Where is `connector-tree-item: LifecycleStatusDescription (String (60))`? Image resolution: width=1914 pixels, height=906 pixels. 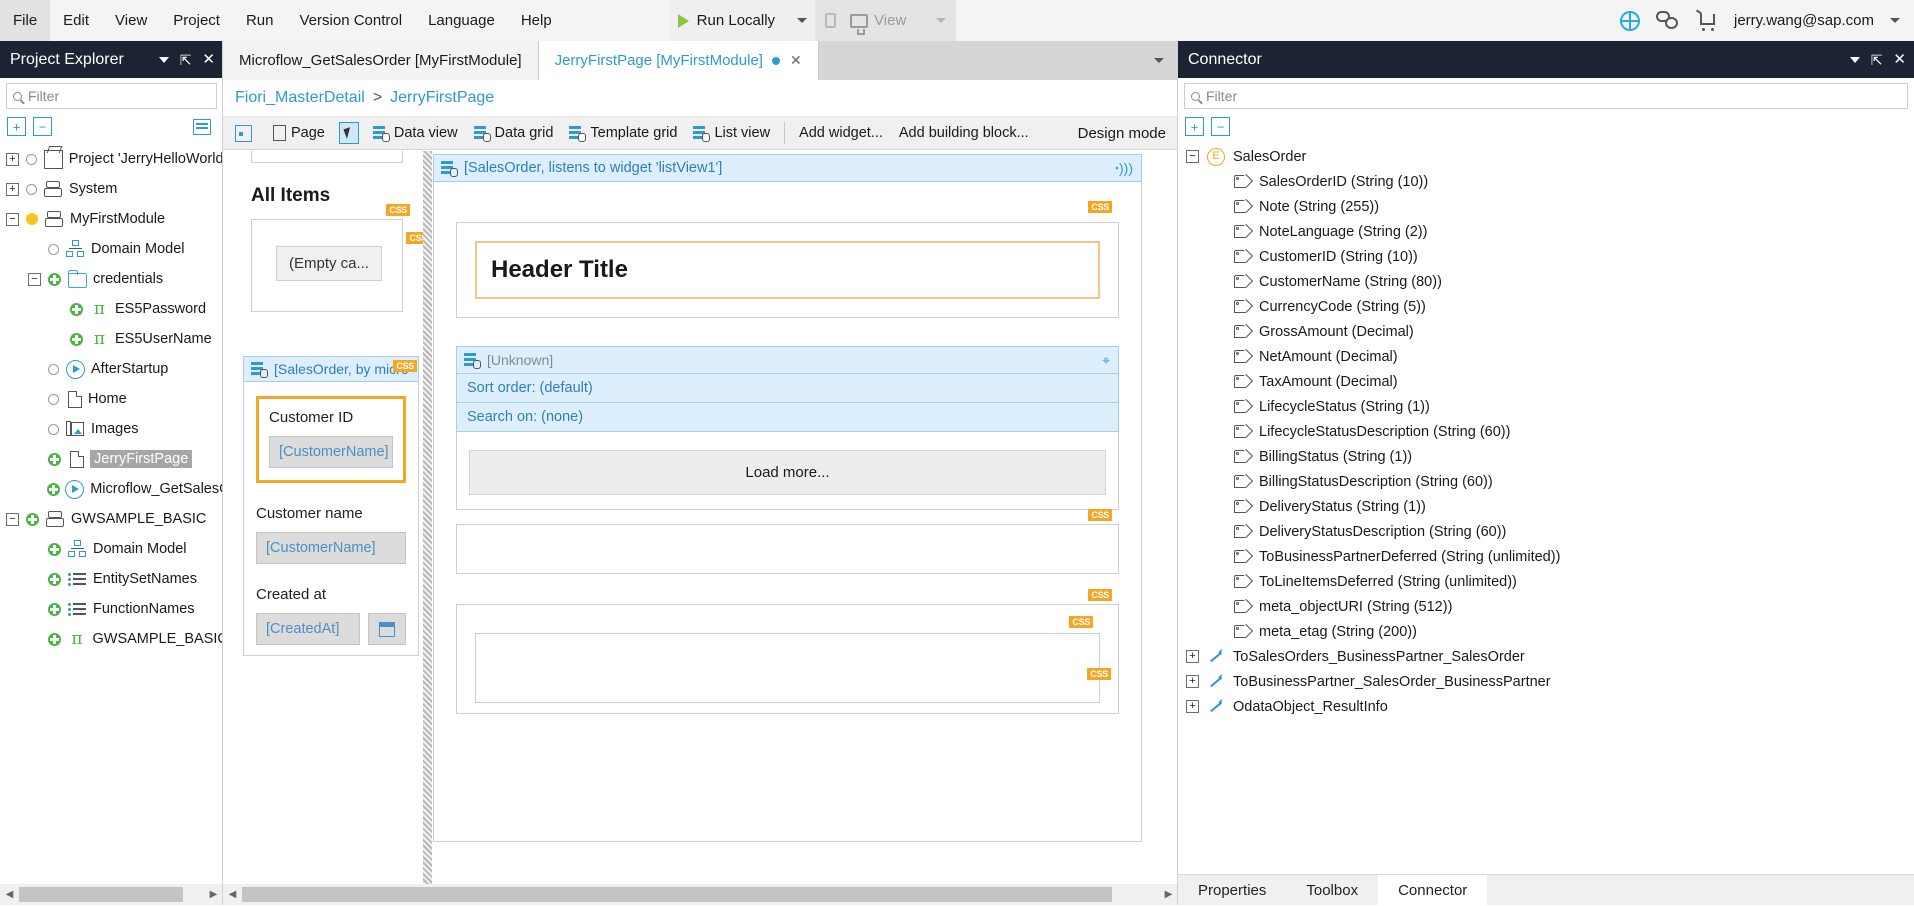
connector-tree-item: LifecycleStatusDescription (String (60)) is located at coordinates (1546, 431).